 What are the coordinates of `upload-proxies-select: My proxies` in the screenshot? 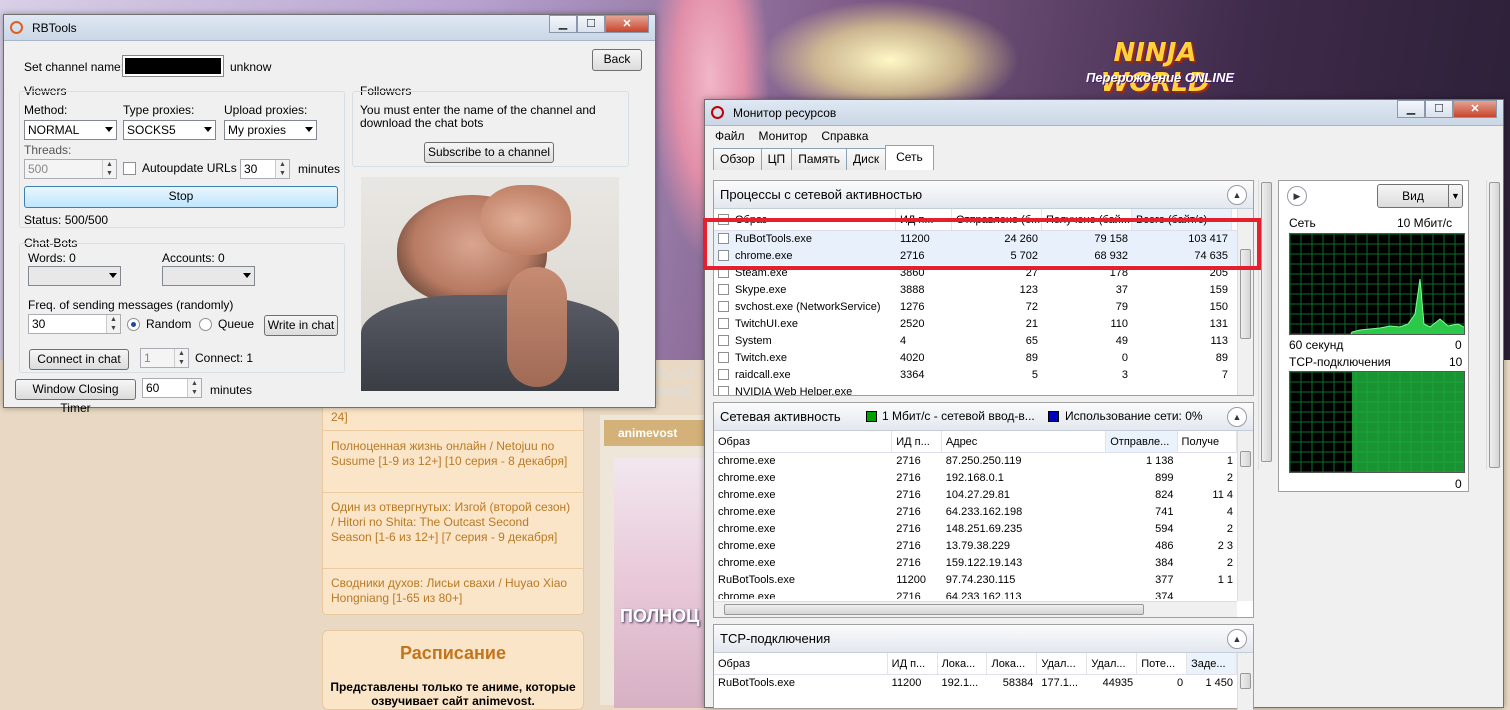 It's located at (270, 130).